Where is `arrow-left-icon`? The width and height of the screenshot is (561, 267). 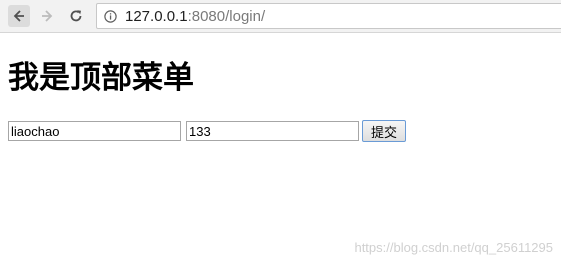 arrow-left-icon is located at coordinates (19, 16).